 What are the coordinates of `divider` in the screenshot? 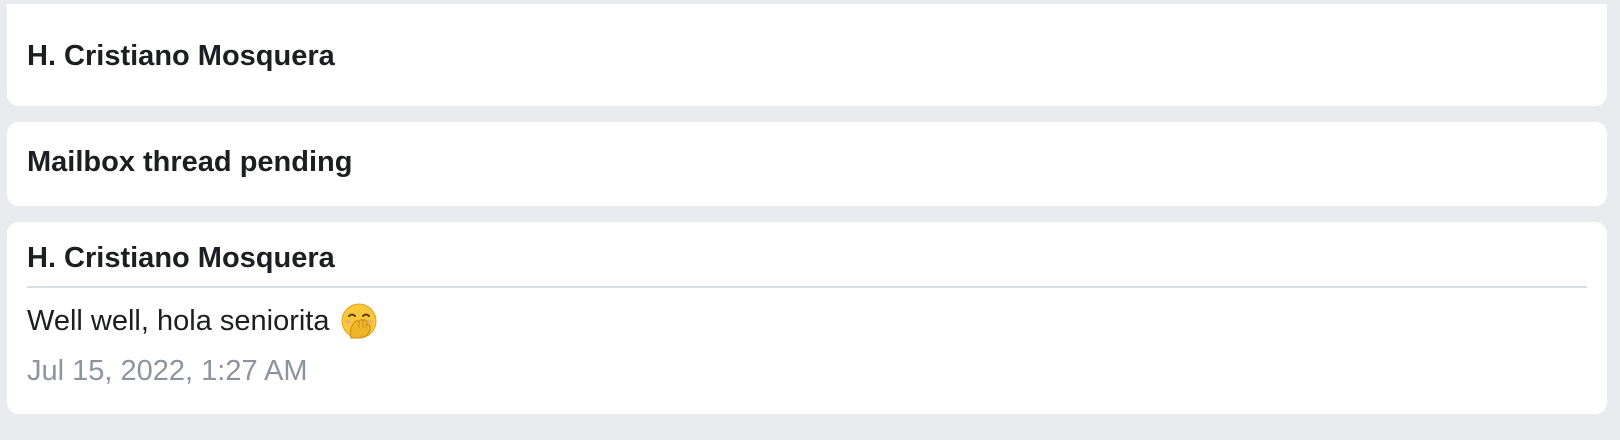 It's located at (807, 287).